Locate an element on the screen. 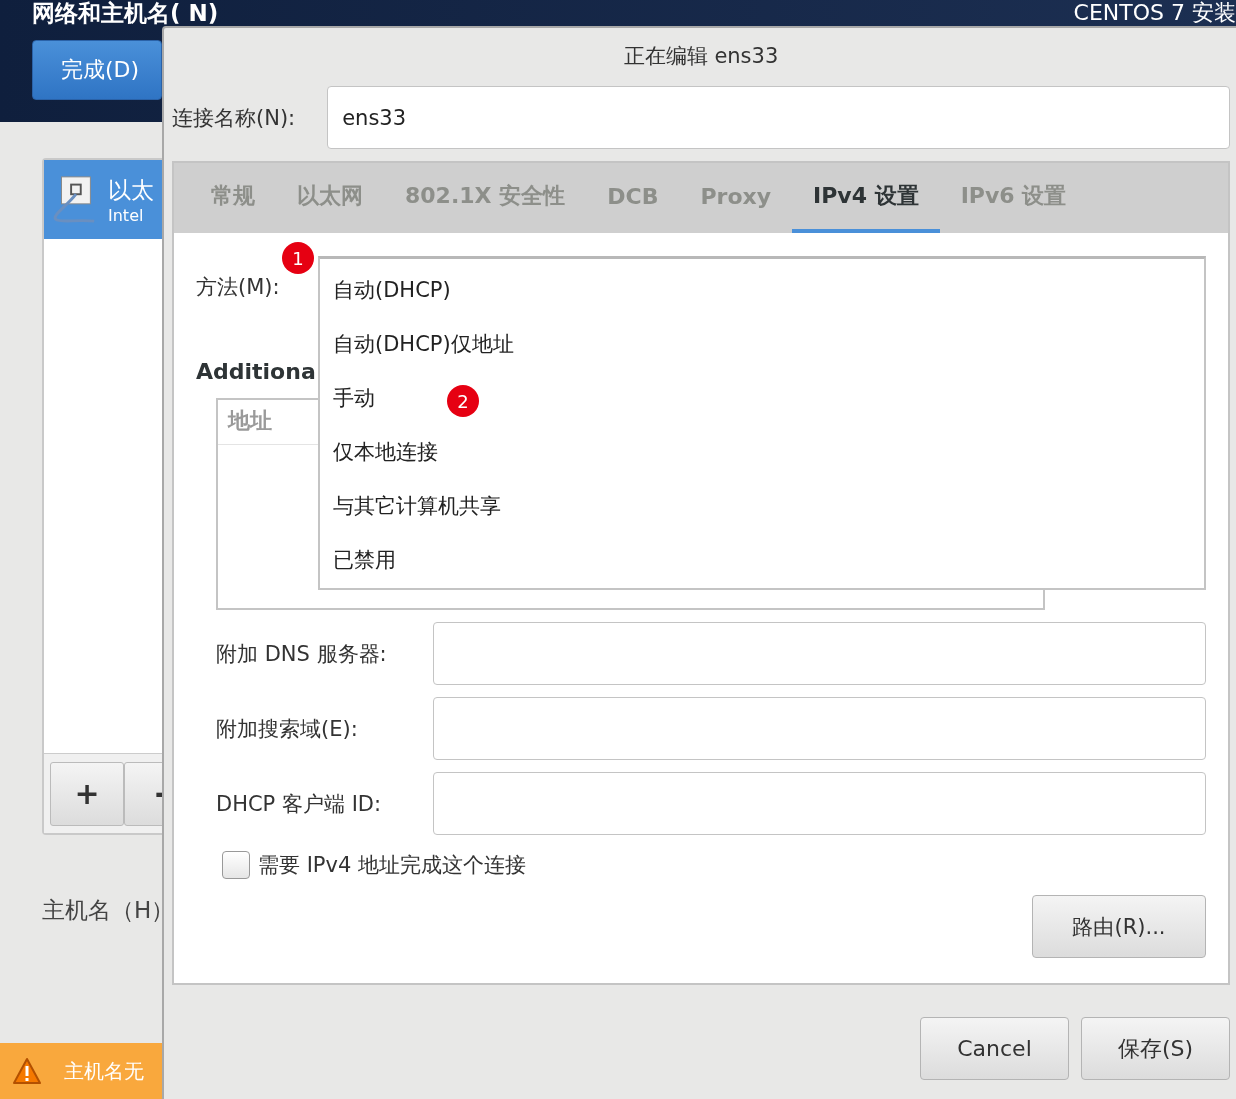 This screenshot has width=1236, height=1099. section-heading: Additiona is located at coordinates (256, 371).